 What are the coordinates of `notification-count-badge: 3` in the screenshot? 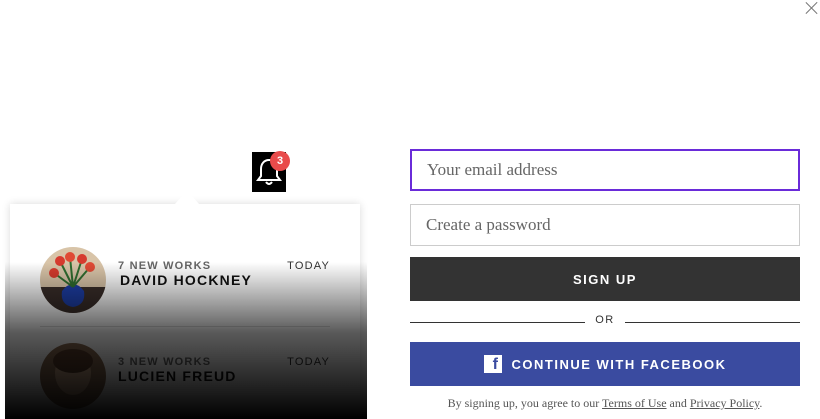 It's located at (280, 161).